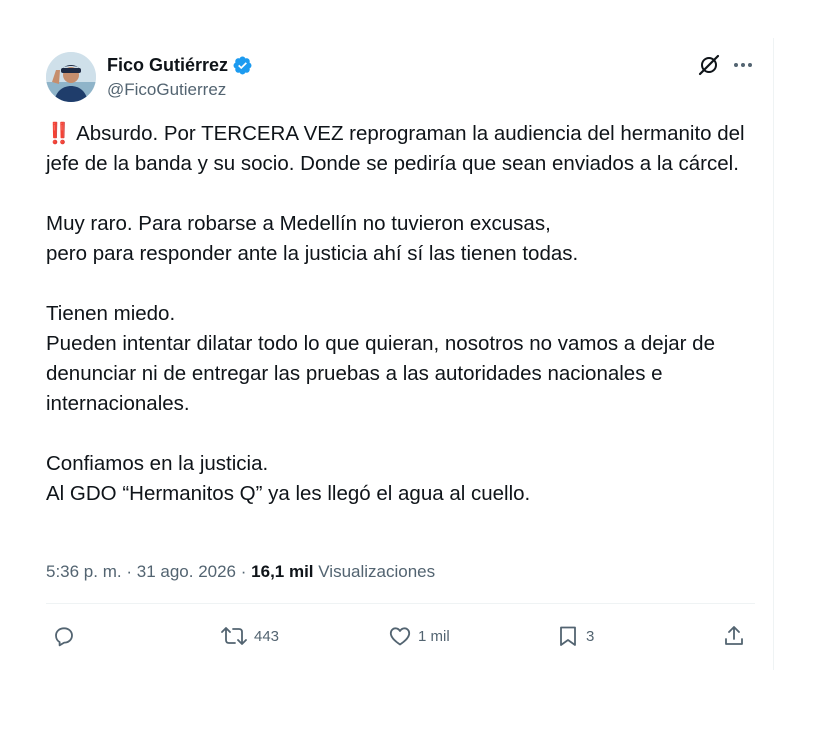 This screenshot has height=730, width=838. Describe the element at coordinates (64, 637) in the screenshot. I see `reply-icon` at that location.